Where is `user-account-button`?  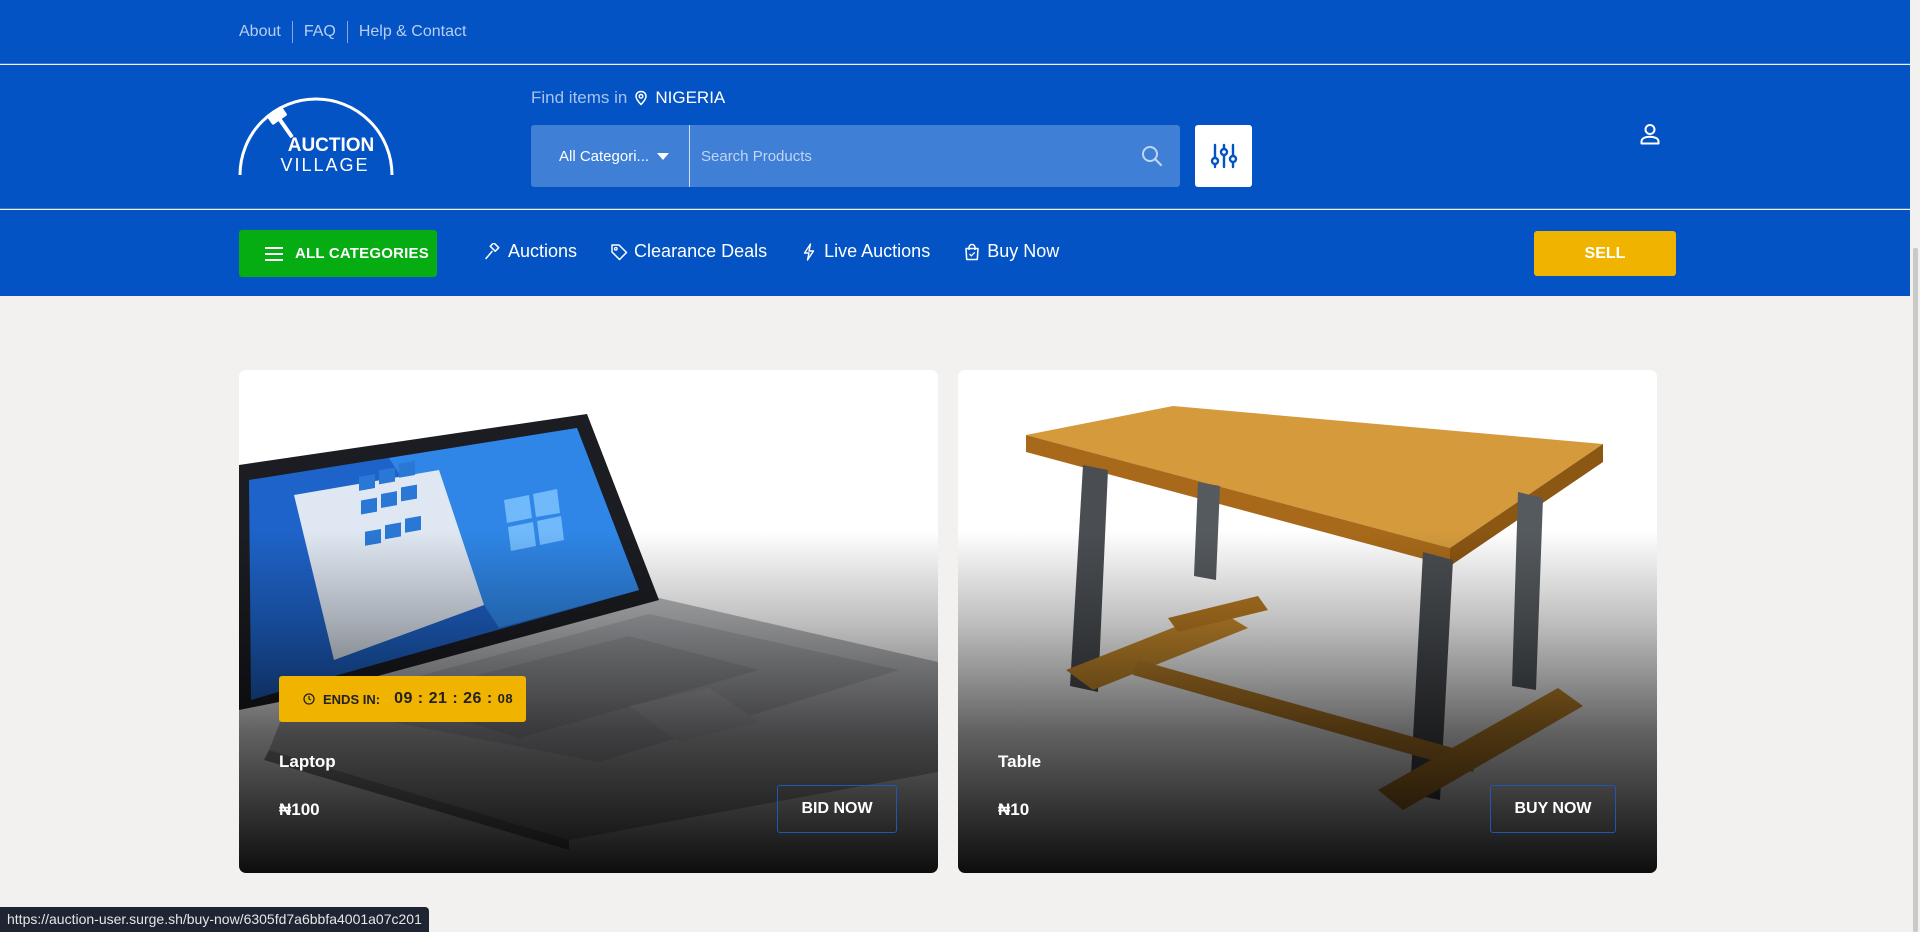 user-account-button is located at coordinates (1650, 134).